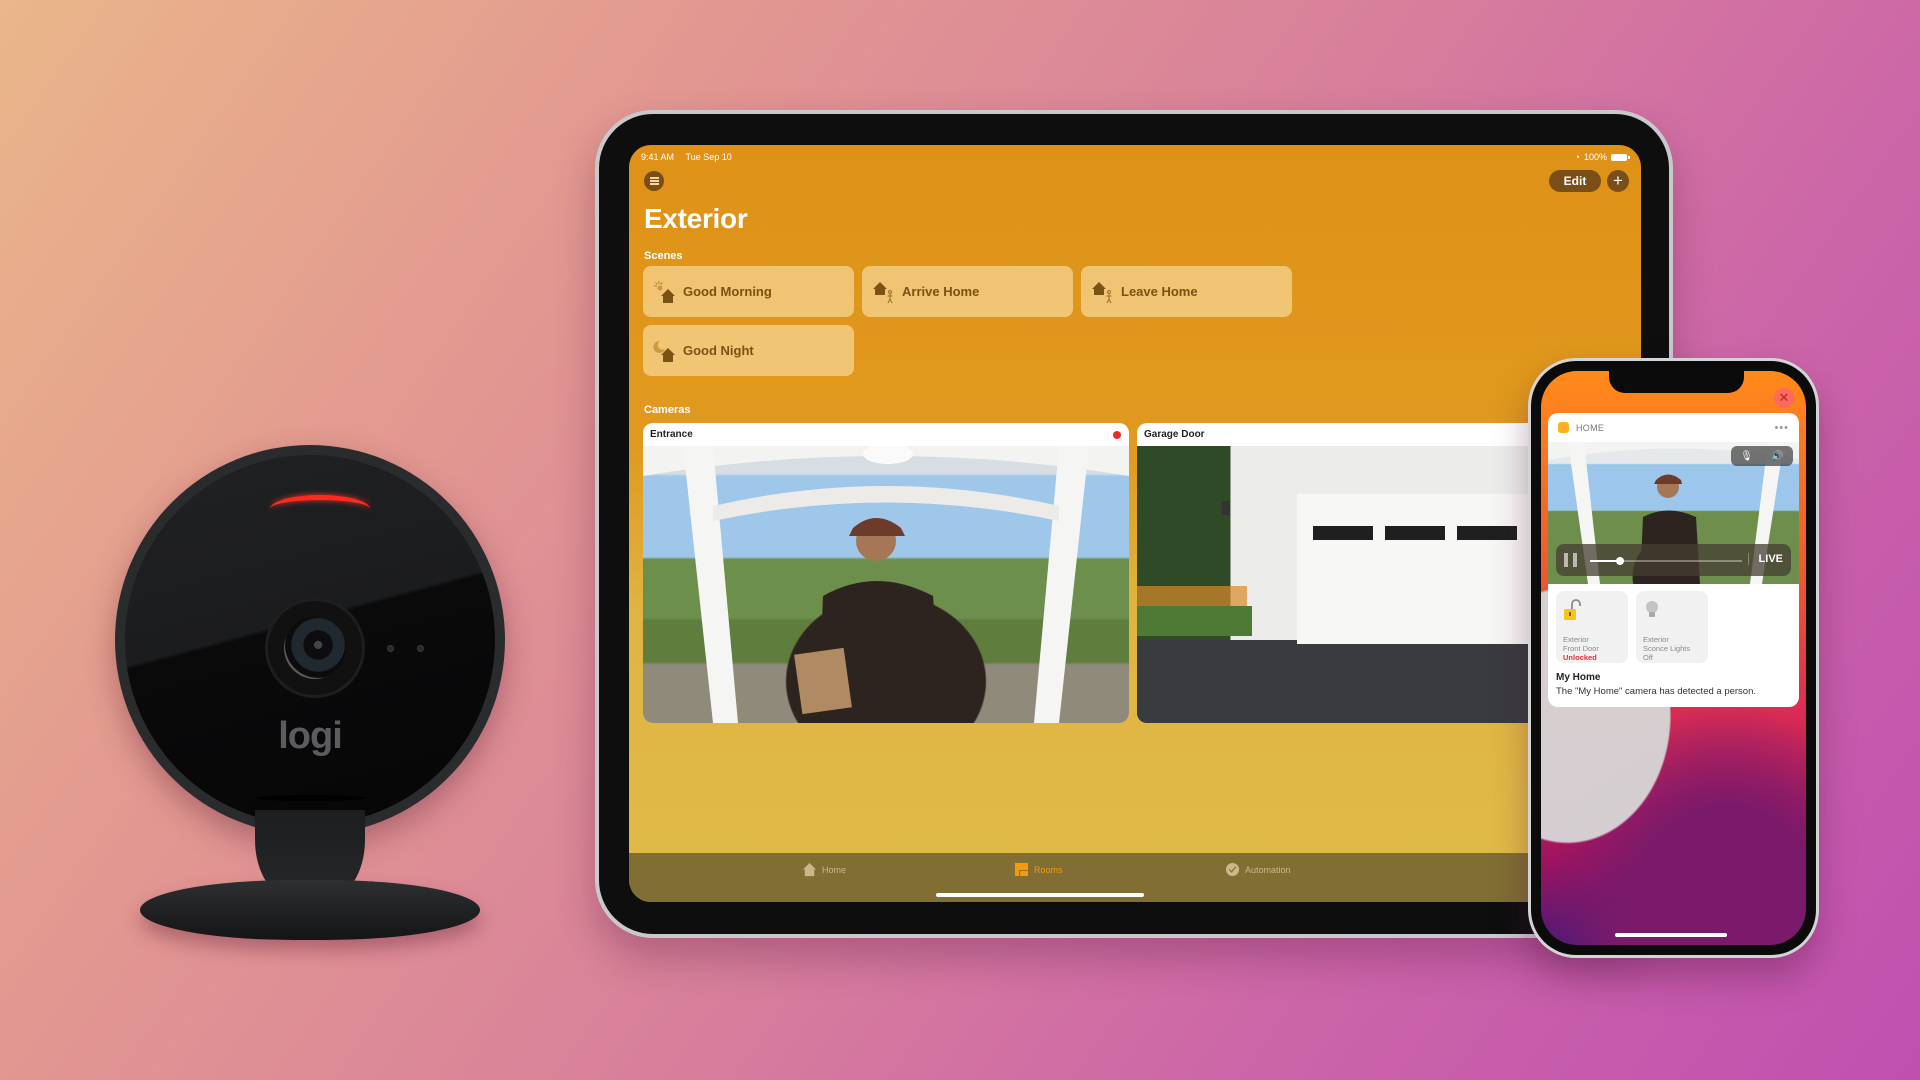  I want to click on tab-bar: Home Rooms Automation, so click(1135, 877).